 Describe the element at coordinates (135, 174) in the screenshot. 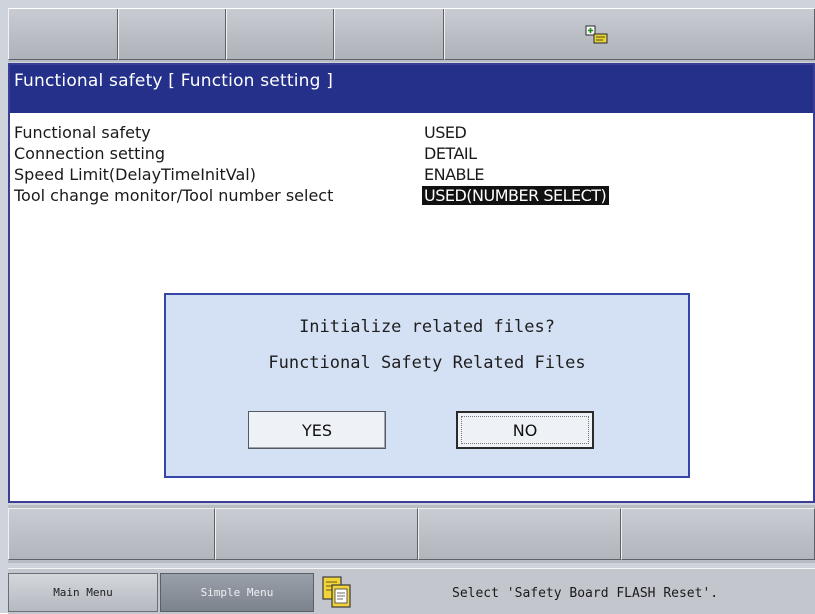

I see `setting-label: Speed Limit(DelayTimeInitVal)` at that location.